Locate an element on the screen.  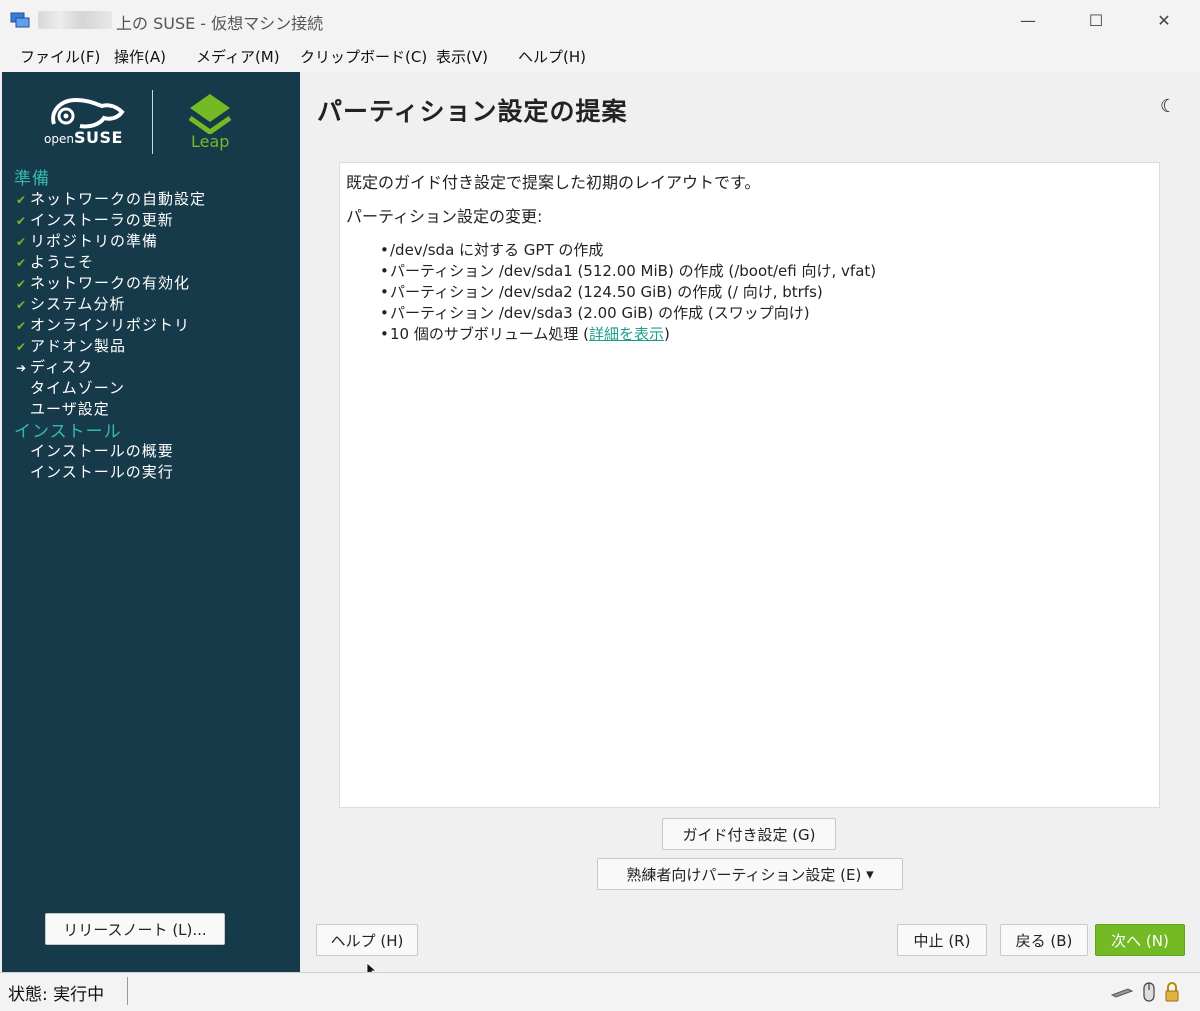
next-button: 次へ (N) is located at coordinates (1140, 940).